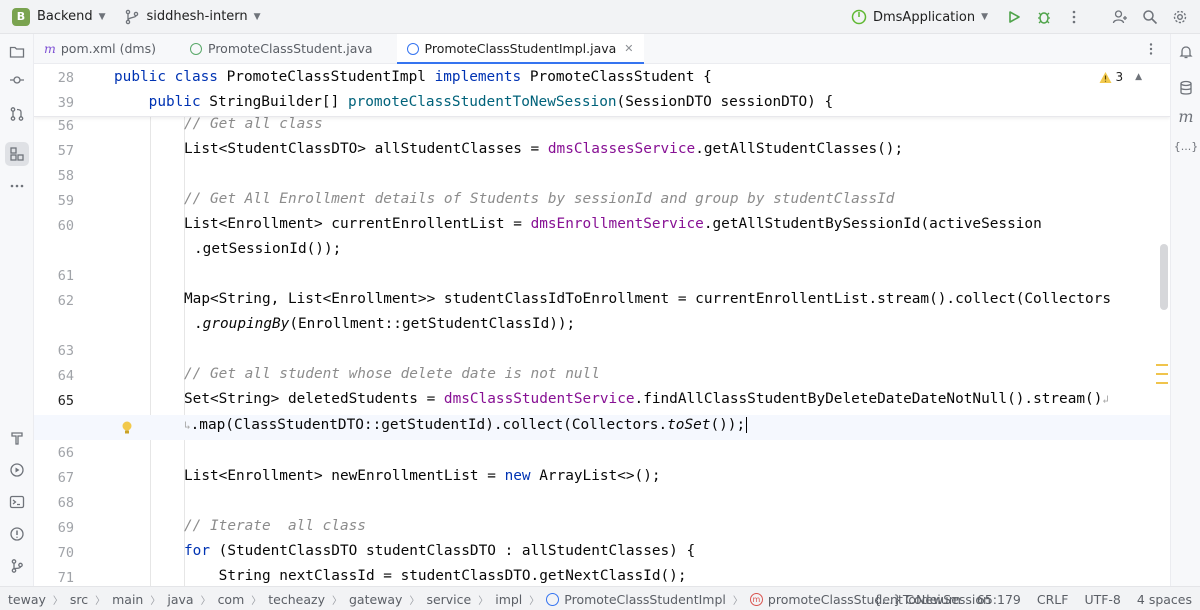 This screenshot has height=610, width=1200. What do you see at coordinates (1138, 77) in the screenshot?
I see `chevron-up-icon: ▲` at bounding box center [1138, 77].